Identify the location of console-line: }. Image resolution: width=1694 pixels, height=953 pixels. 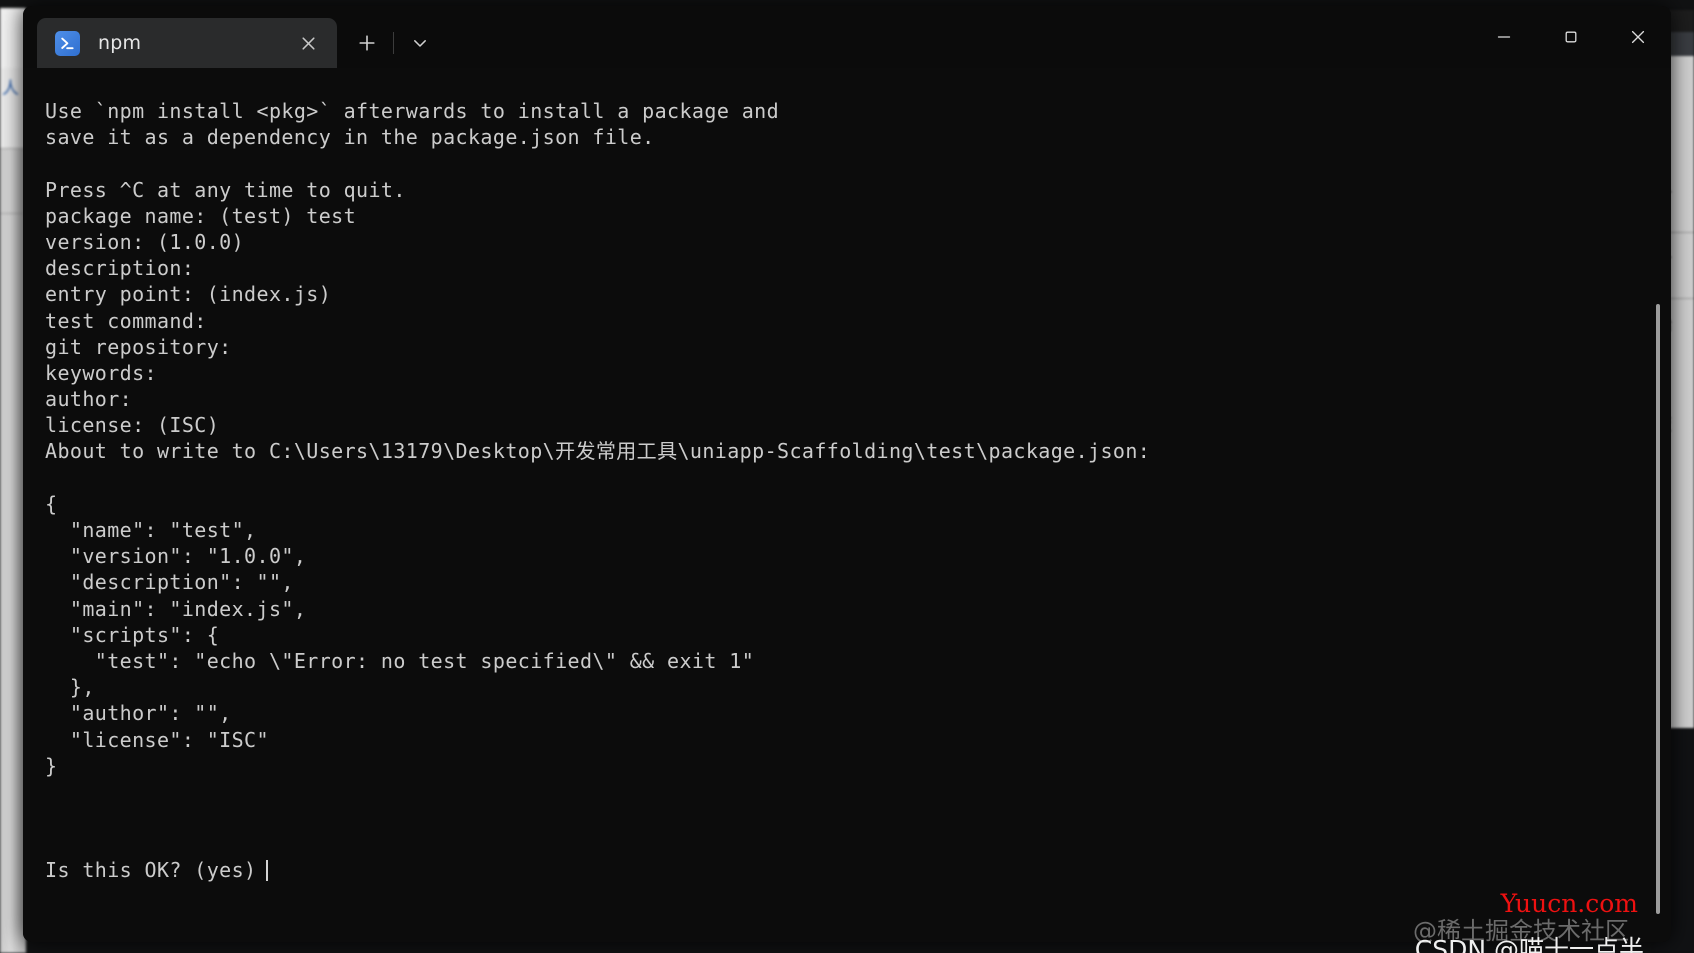
(51, 765).